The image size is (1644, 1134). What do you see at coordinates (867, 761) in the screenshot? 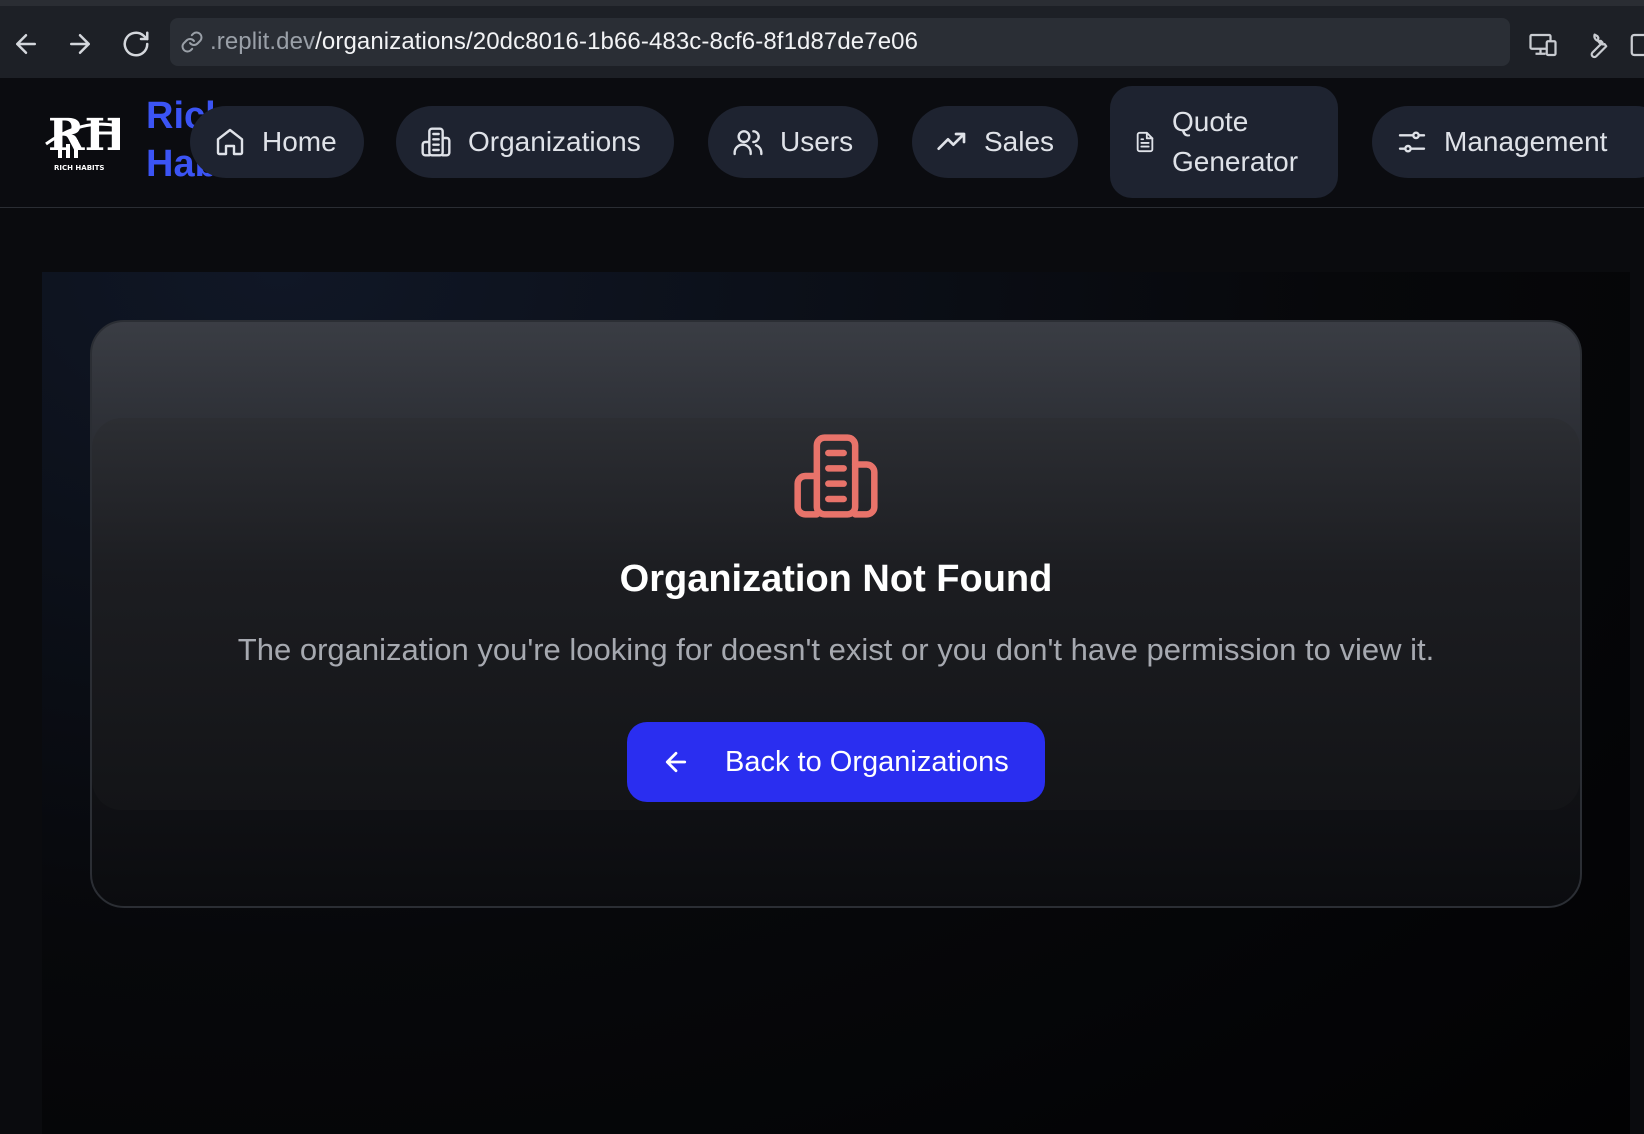
I see `back-to-organizations-label: Back to Organizations` at bounding box center [867, 761].